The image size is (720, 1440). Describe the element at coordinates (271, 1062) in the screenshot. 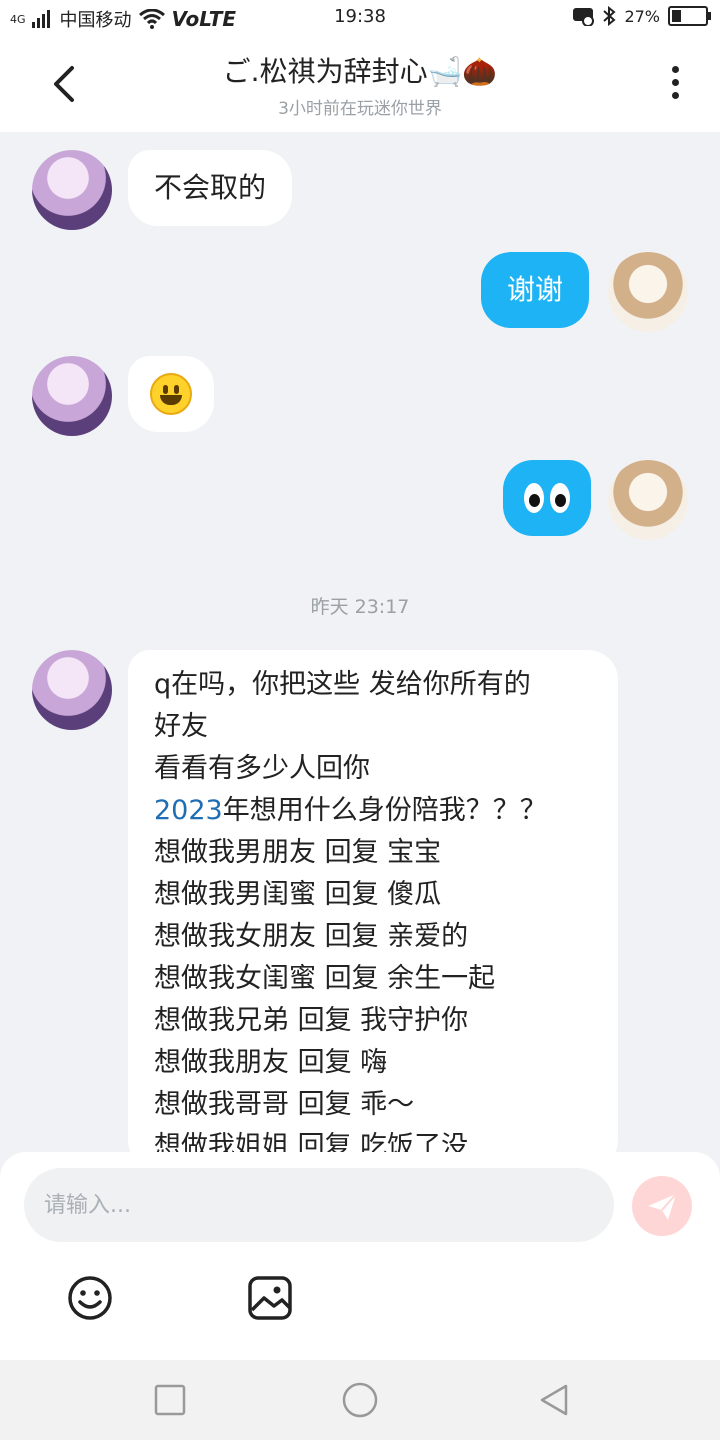

I see `message-line: 想做我朋友 回复 嗨` at that location.